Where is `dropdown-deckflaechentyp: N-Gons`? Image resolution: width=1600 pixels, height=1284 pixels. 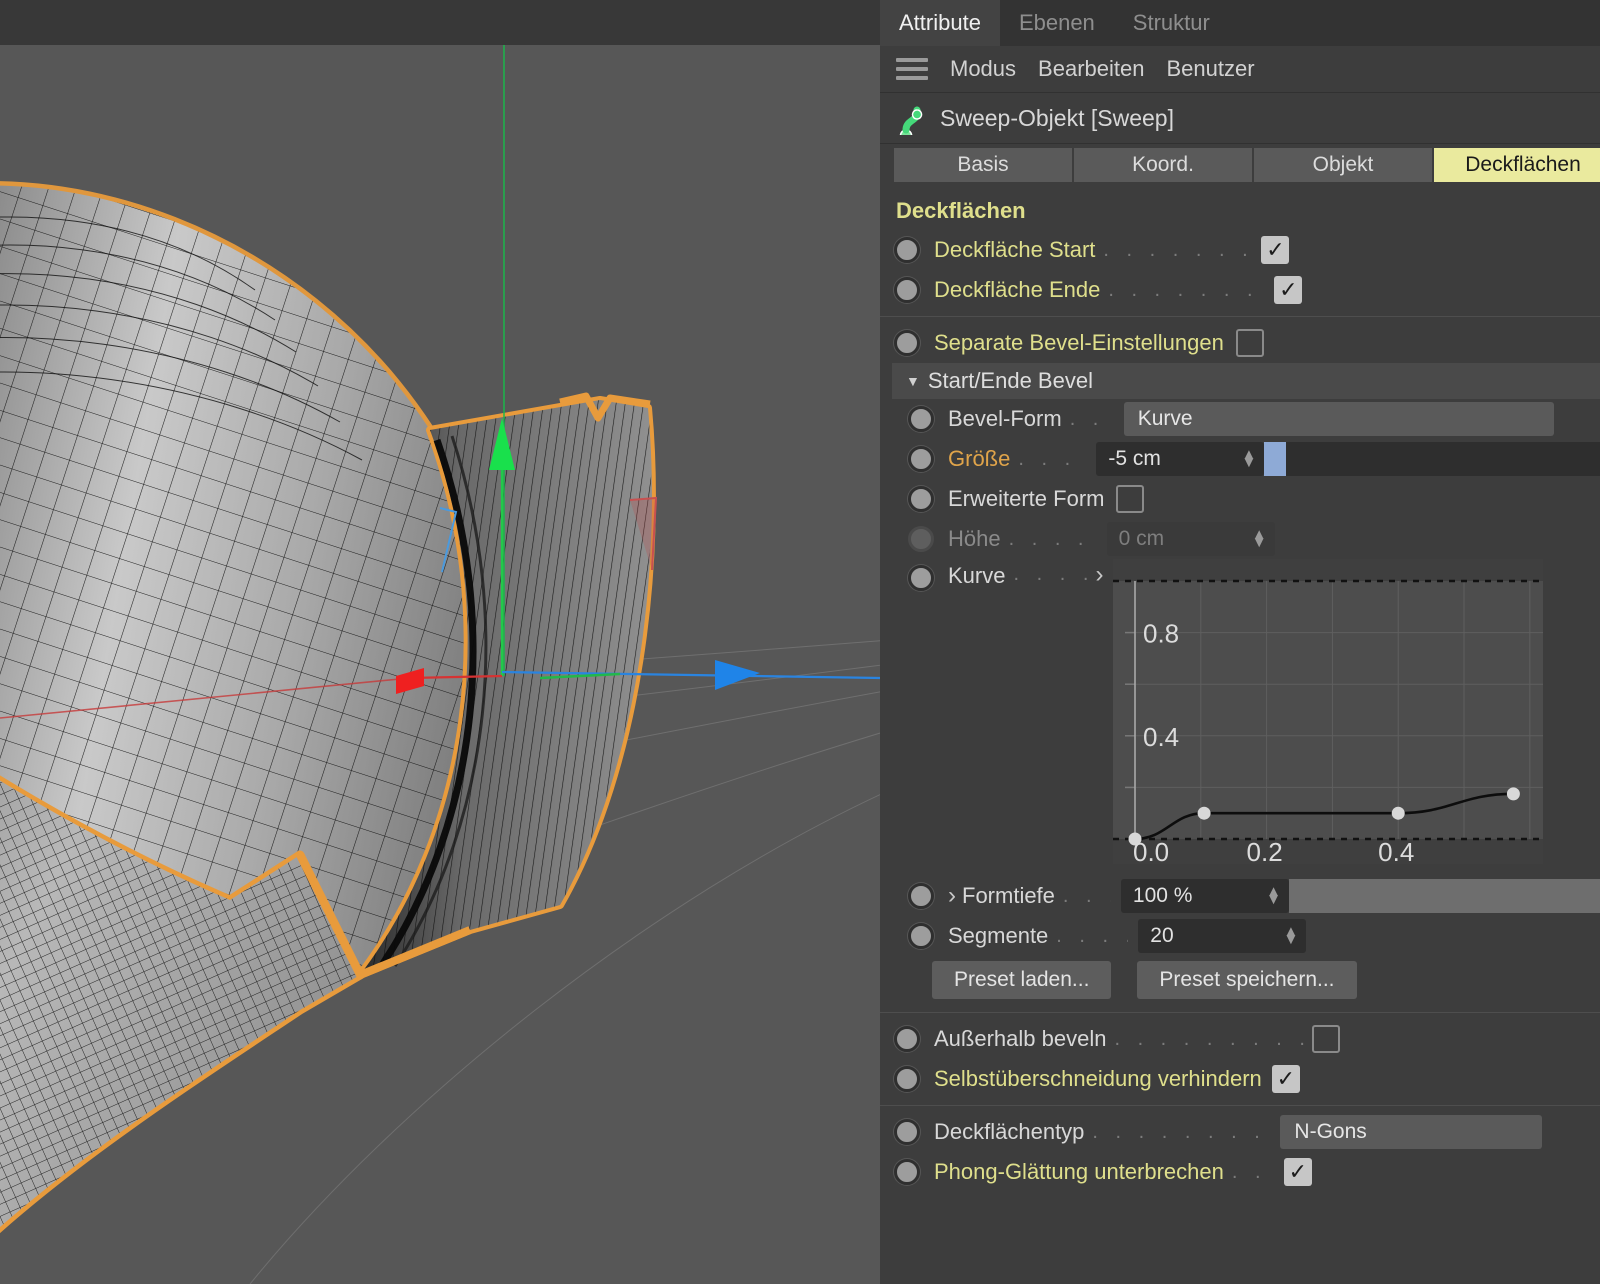 dropdown-deckflaechentyp: N-Gons is located at coordinates (1411, 1132).